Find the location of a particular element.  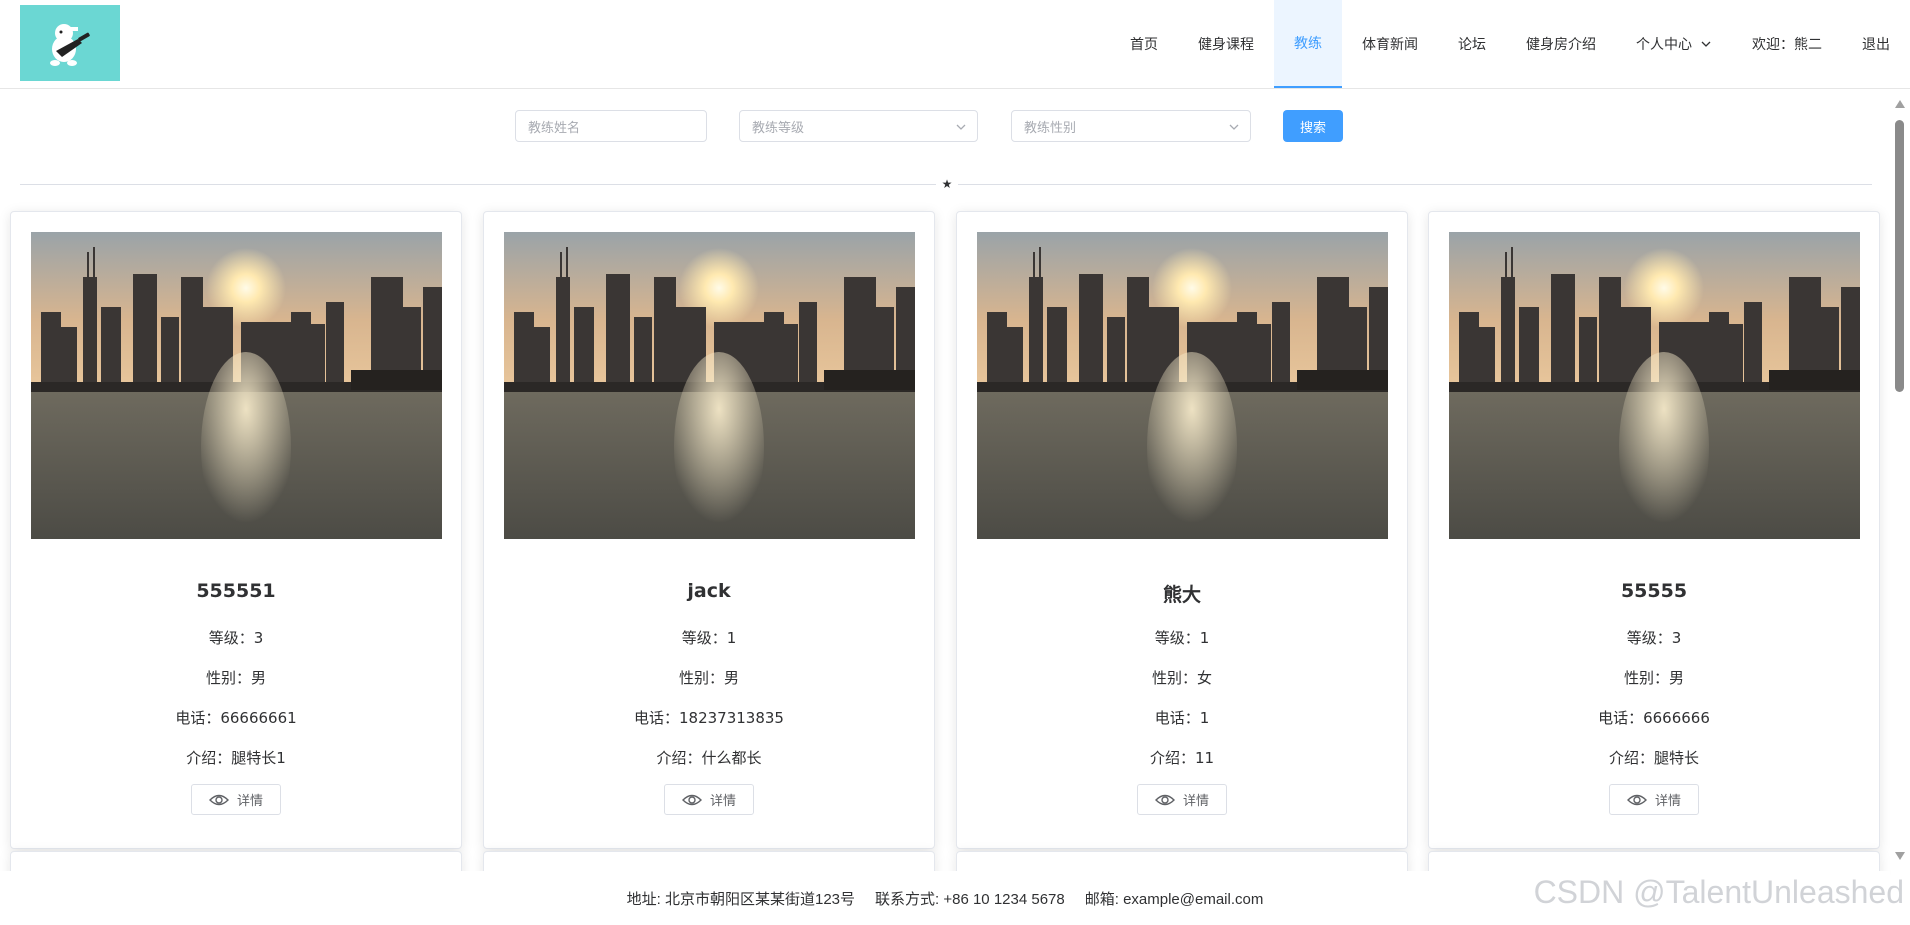

nav-courses: 健身课程 is located at coordinates (1226, 44).